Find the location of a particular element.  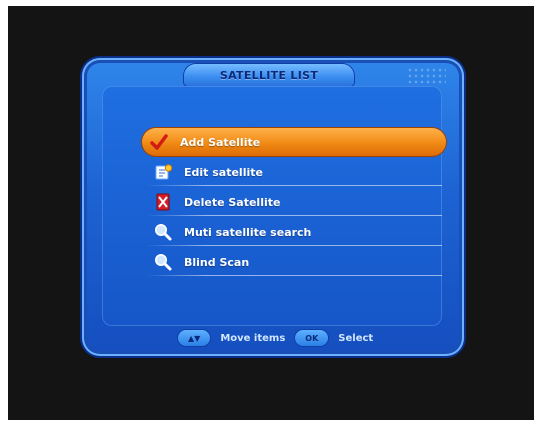

checkmark-icon is located at coordinates (159, 142).